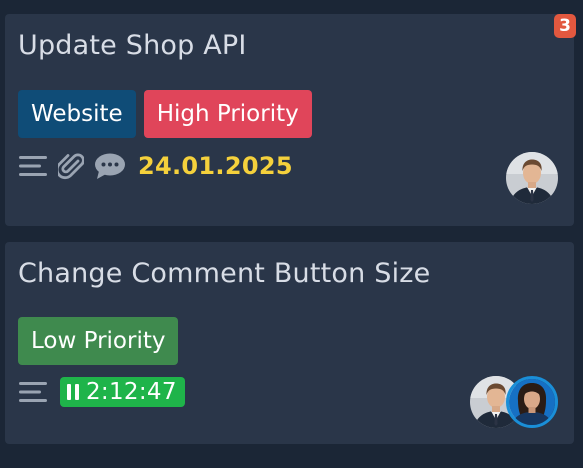  What do you see at coordinates (73, 392) in the screenshot?
I see `pause-icon` at bounding box center [73, 392].